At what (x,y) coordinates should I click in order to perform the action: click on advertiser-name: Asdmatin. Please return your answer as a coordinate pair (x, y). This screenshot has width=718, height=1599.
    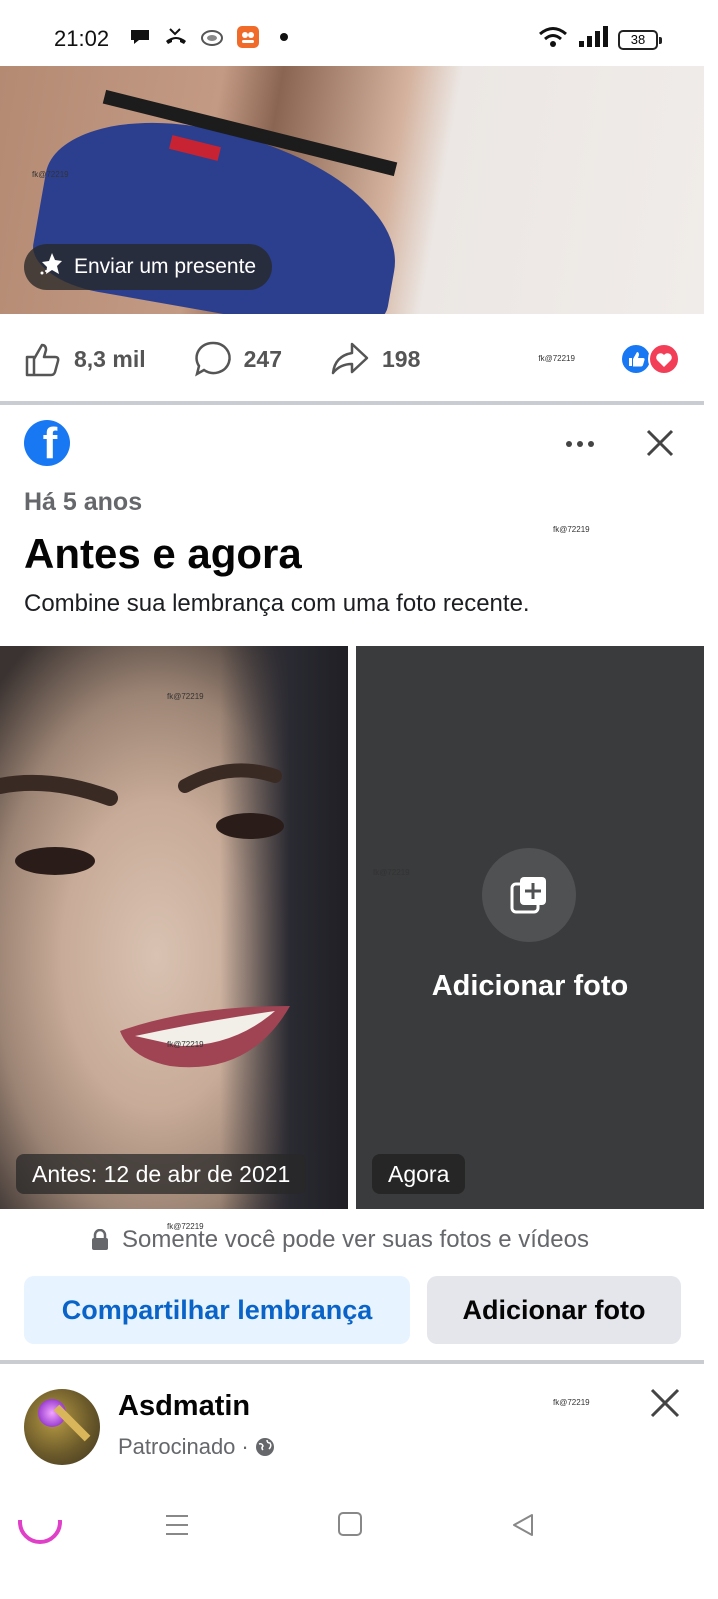
    Looking at the image, I should click on (184, 1406).